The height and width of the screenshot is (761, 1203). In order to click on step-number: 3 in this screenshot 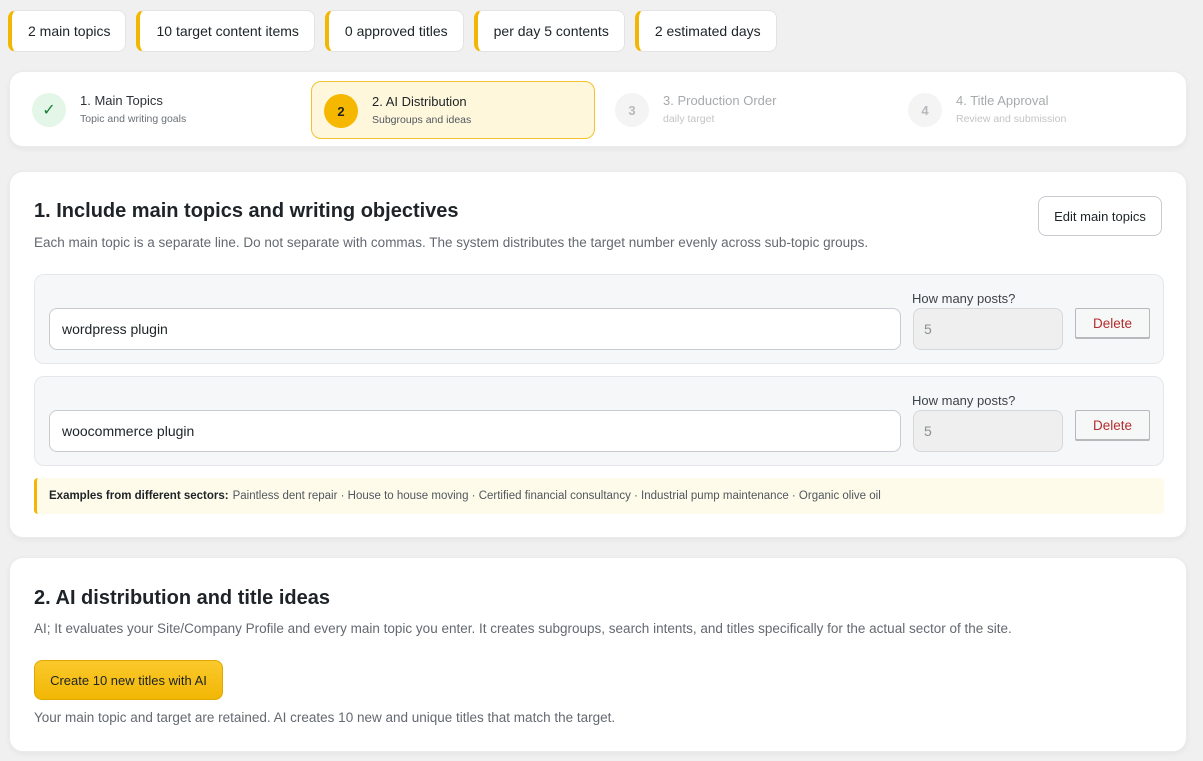, I will do `click(632, 110)`.